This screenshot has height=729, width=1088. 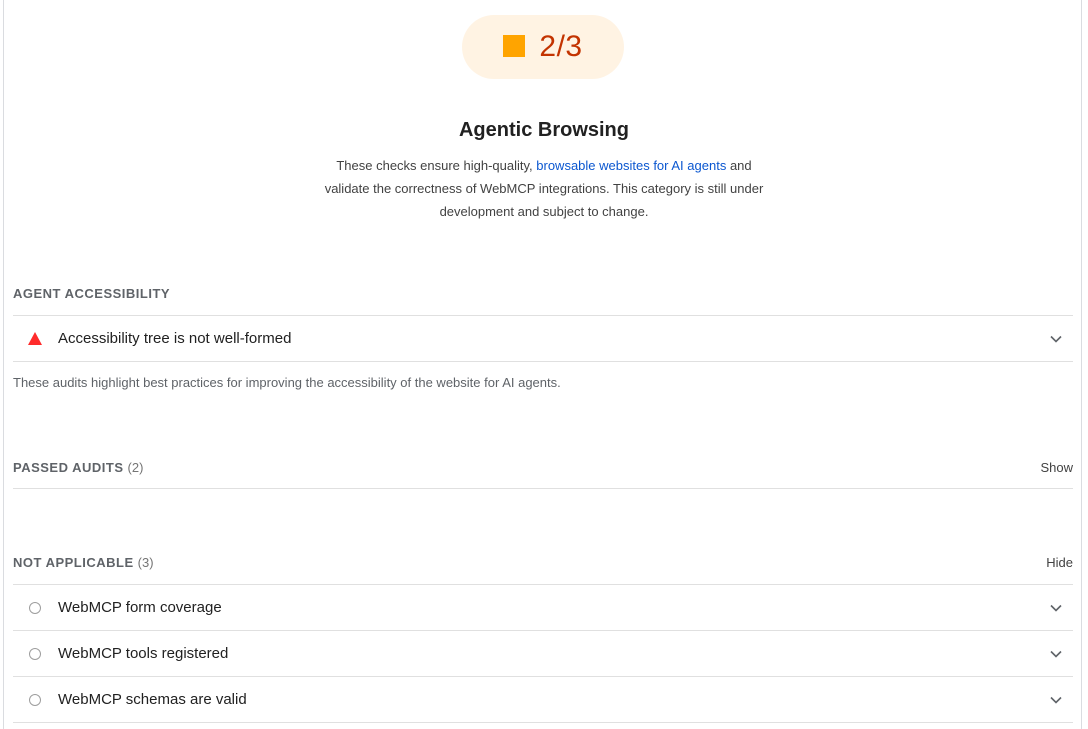 What do you see at coordinates (73, 562) in the screenshot?
I see `group-title: NOT APPLICABLE` at bounding box center [73, 562].